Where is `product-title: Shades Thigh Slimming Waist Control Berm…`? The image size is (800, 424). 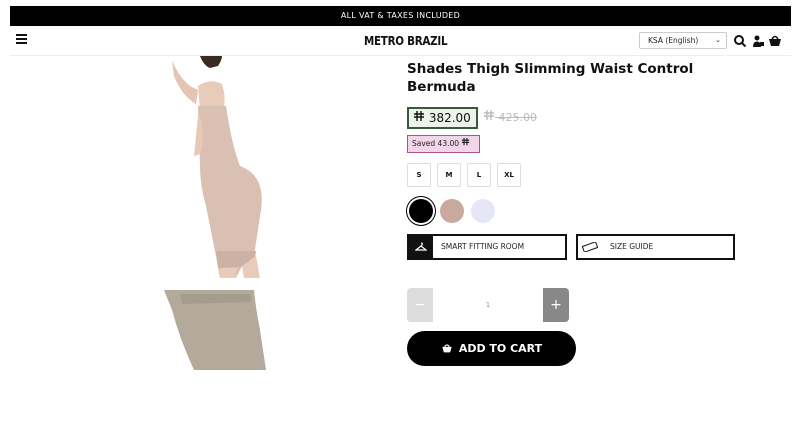
product-title: Shades Thigh Slimming Waist Control Berm… is located at coordinates (550, 78).